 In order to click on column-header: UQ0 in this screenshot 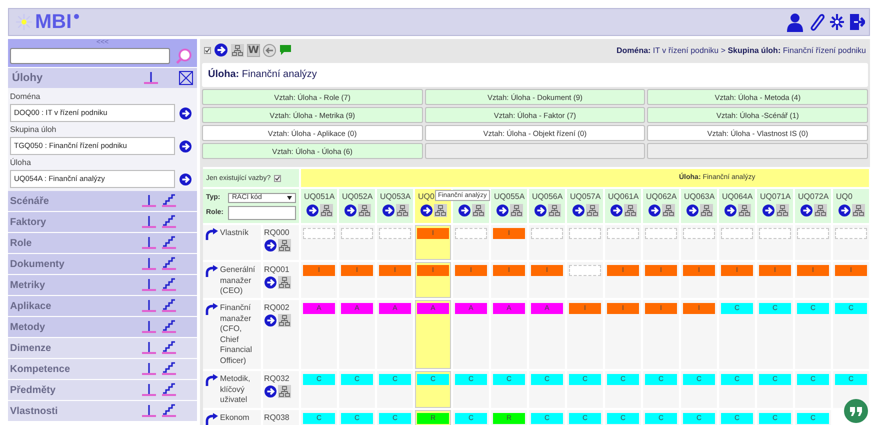, I will do `click(851, 206)`.